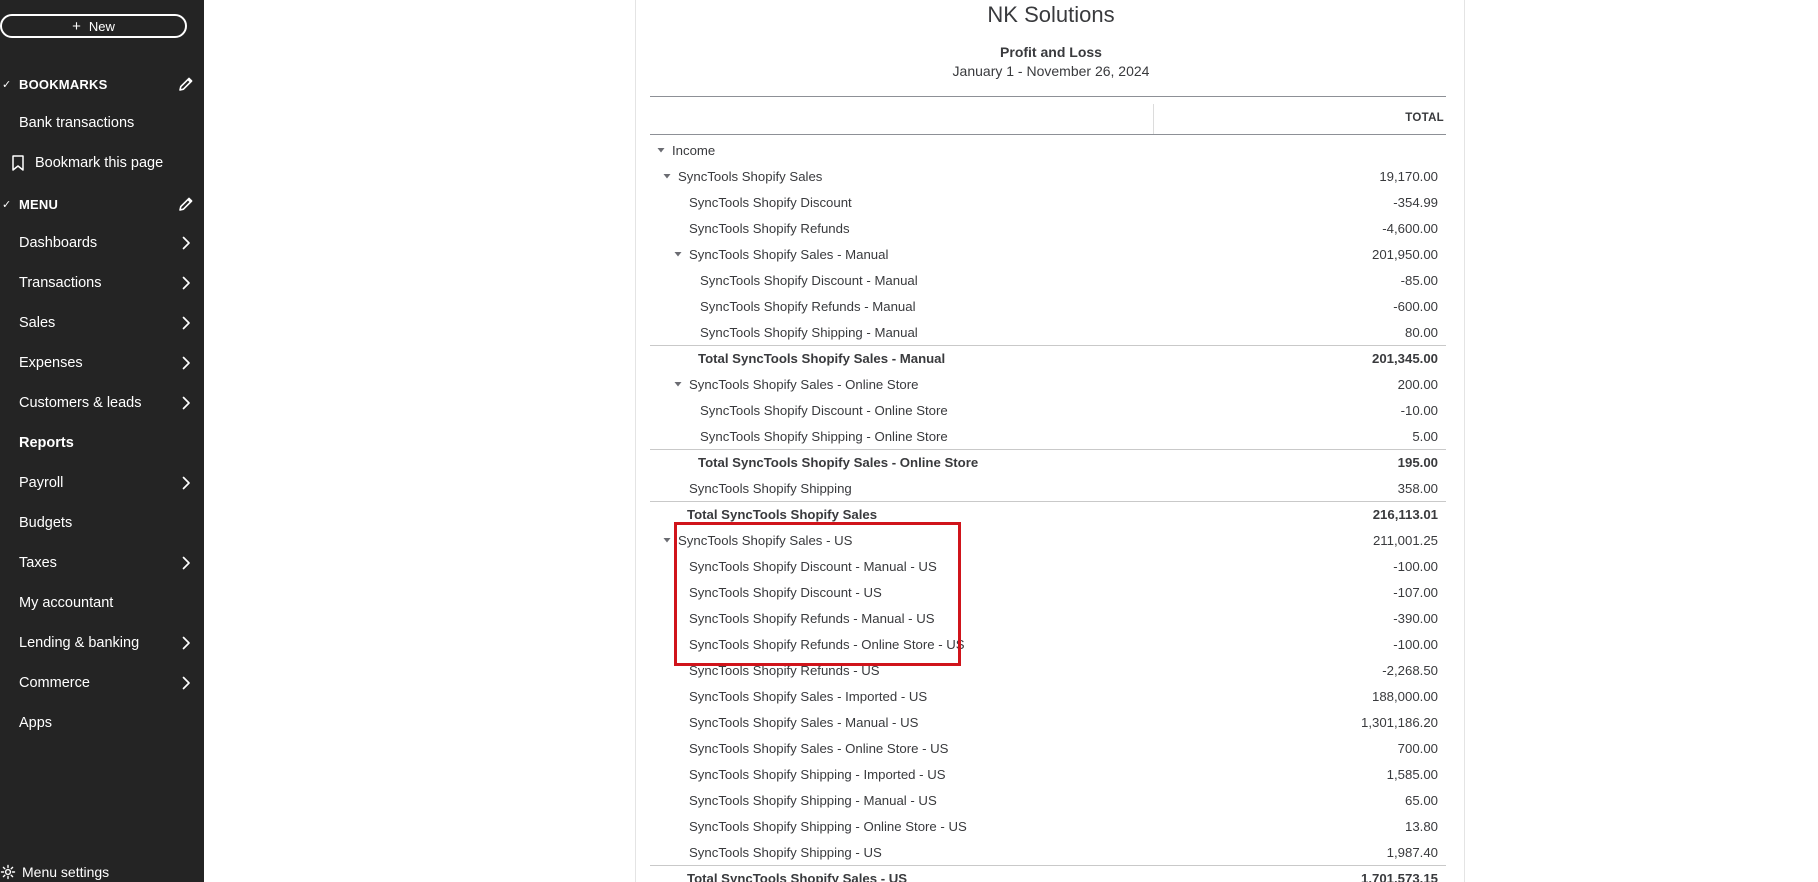 The height and width of the screenshot is (882, 1818). What do you see at coordinates (1418, 748) in the screenshot?
I see `row-amount: 700.00` at bounding box center [1418, 748].